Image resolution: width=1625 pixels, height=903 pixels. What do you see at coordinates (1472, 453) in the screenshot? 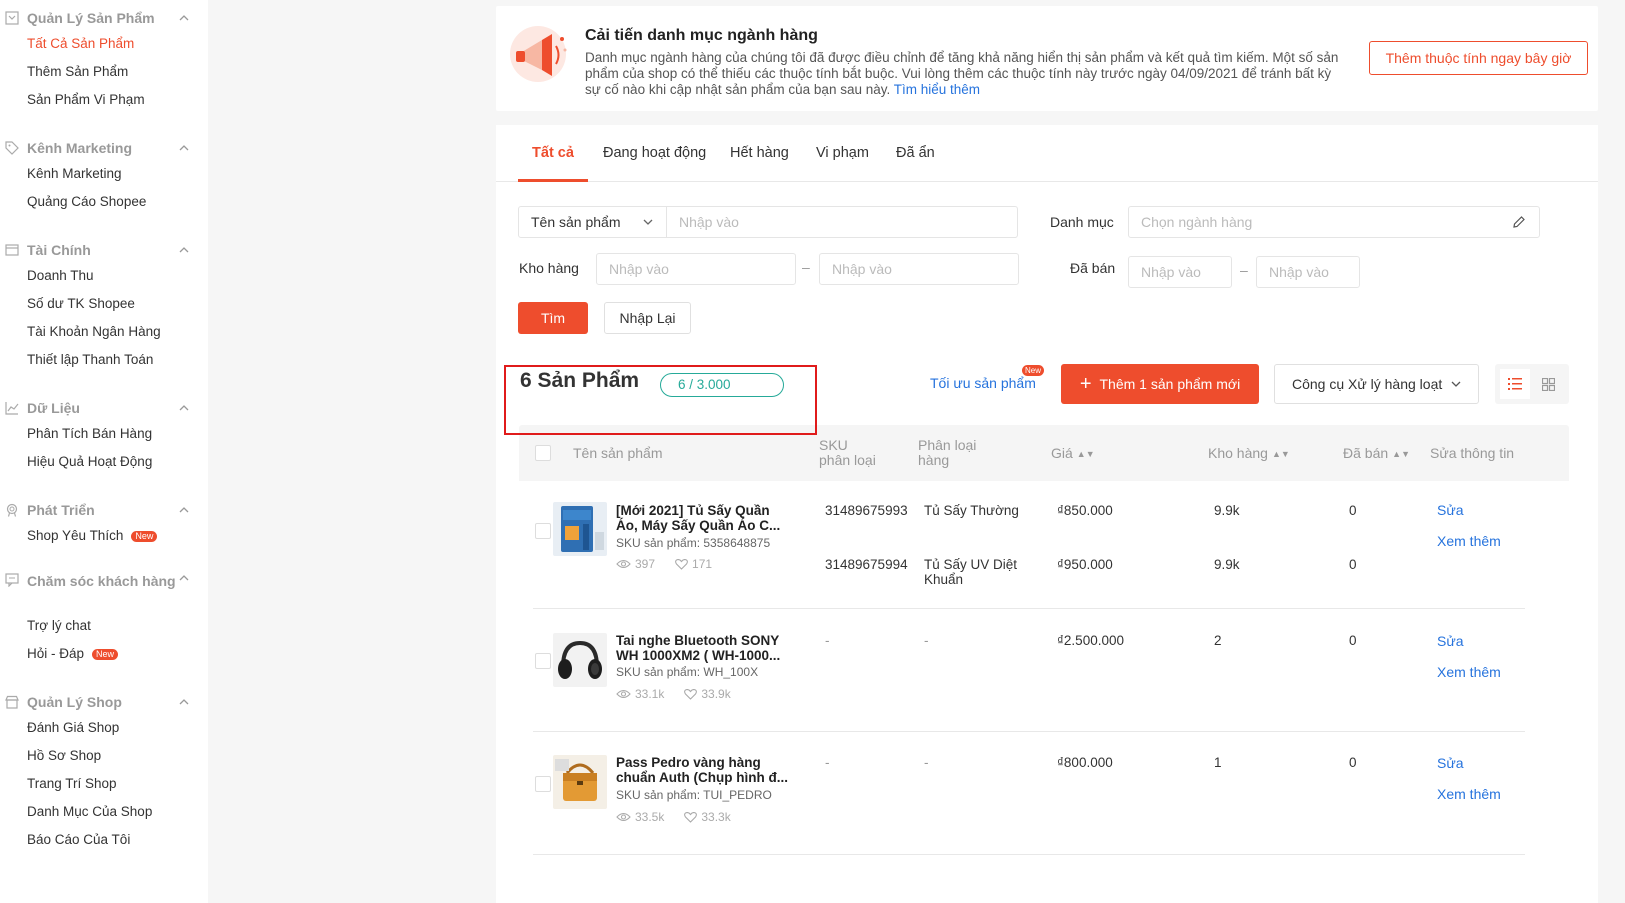
I see `col-edit: Sửa thông tin` at bounding box center [1472, 453].